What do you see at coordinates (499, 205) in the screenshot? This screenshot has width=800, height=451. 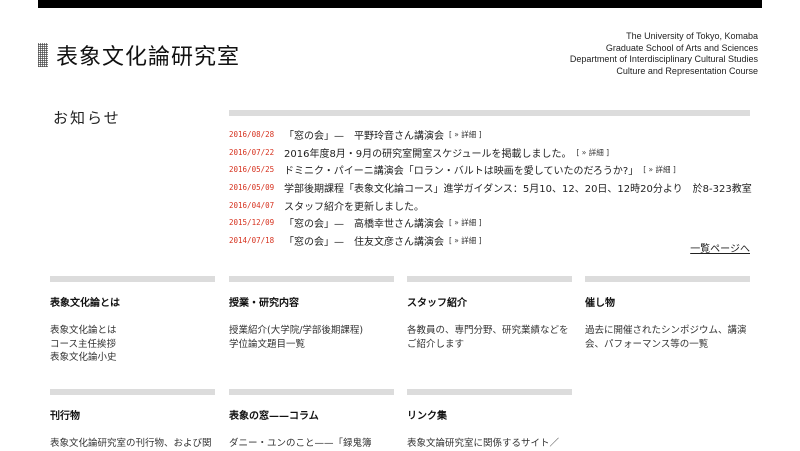 I see `news-item: 2016/04/07 スタッフ紹介を更新しました。` at bounding box center [499, 205].